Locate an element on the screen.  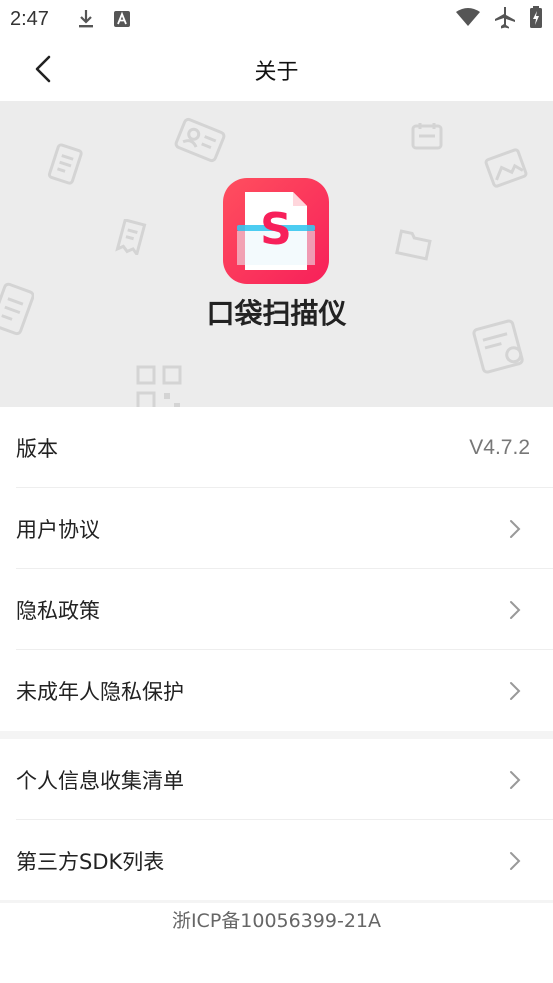
wifi-icon is located at coordinates (468, 19).